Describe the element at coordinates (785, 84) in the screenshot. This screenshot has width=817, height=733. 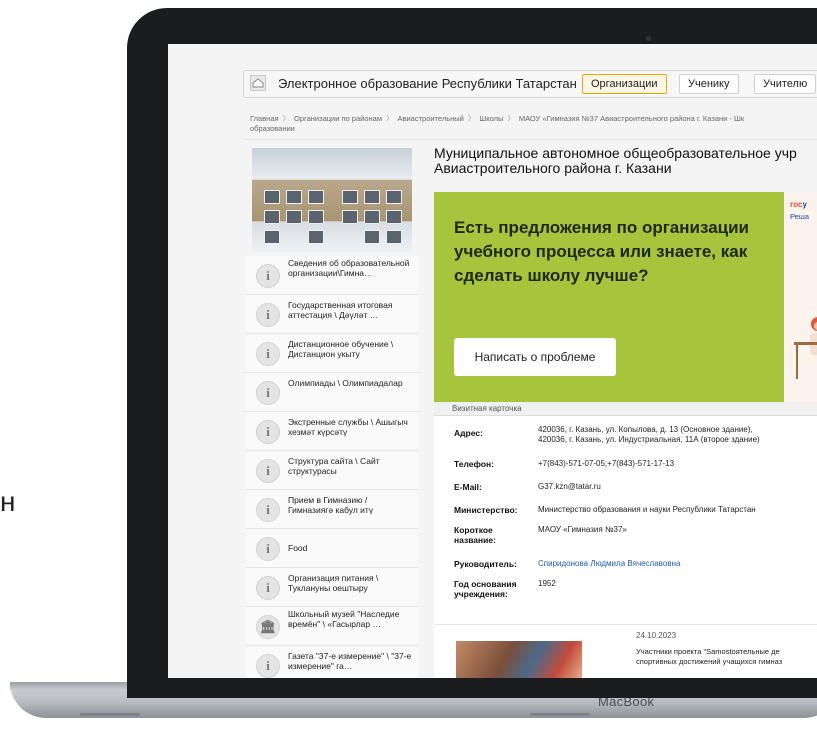
I see `tab-teacher: Учителю` at that location.